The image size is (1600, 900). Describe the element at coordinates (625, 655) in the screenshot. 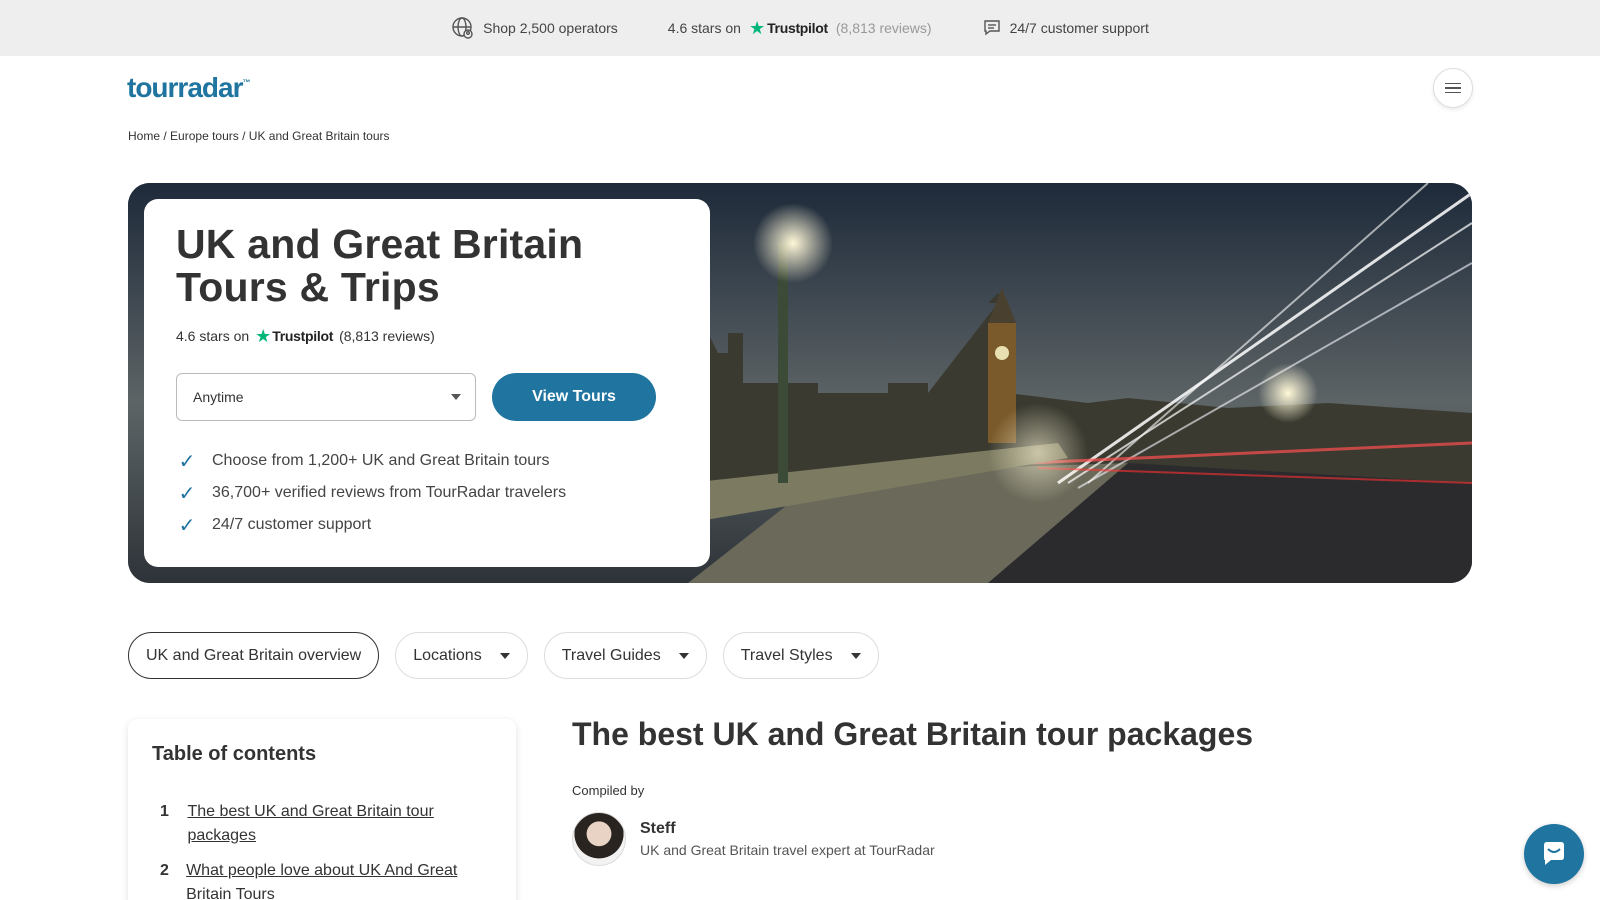

I see `chip-travel-guides: Travel Guides` at that location.